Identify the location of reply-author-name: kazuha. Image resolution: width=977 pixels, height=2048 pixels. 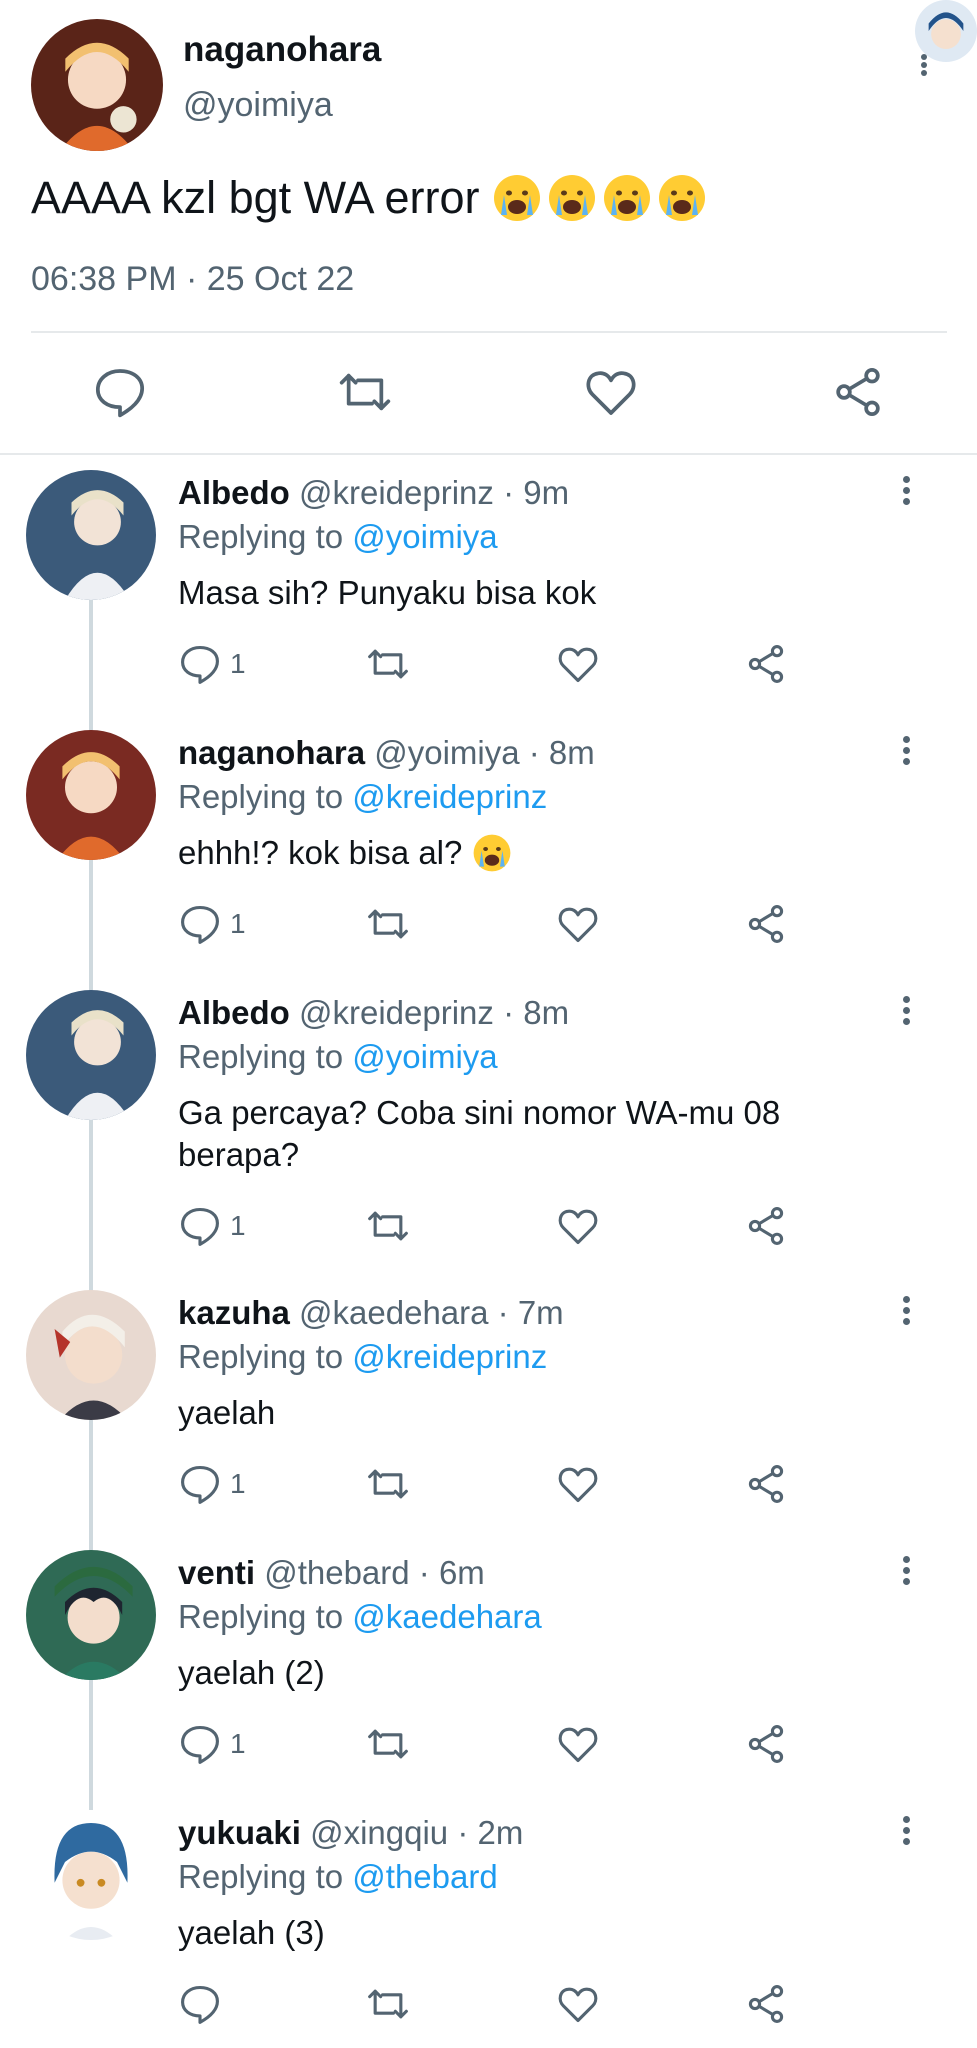
(234, 1312).